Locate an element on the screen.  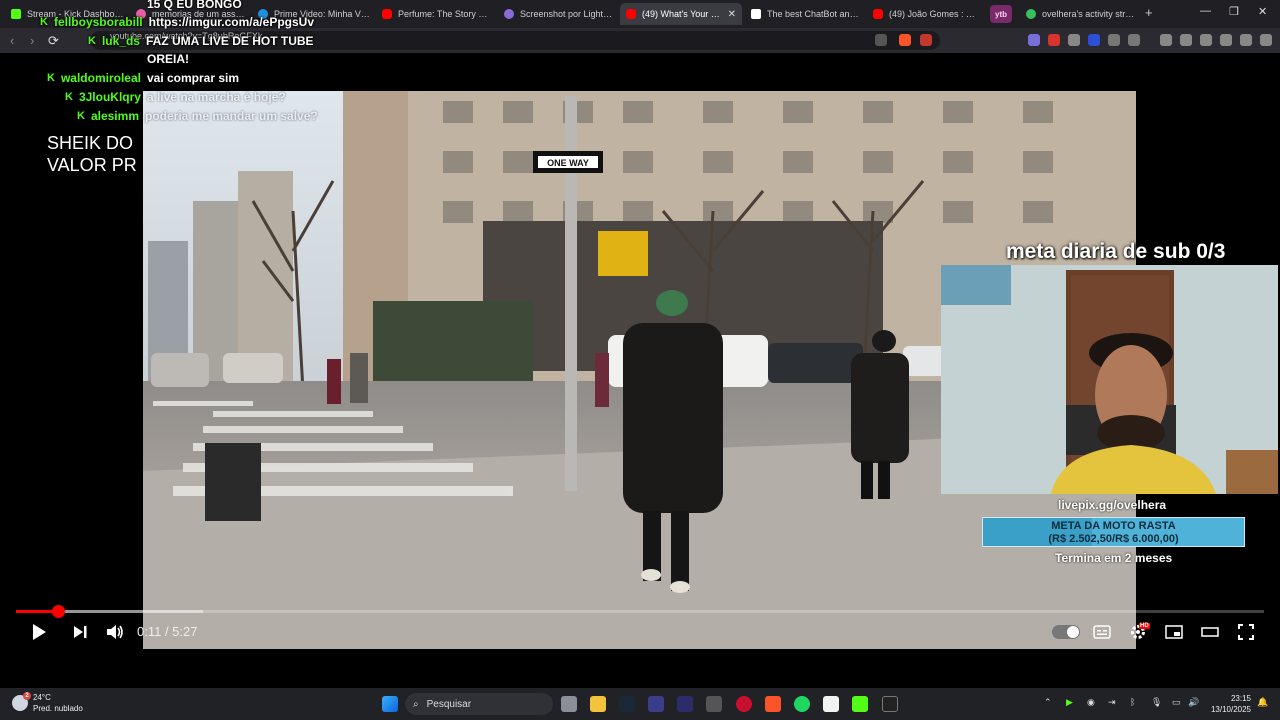
notifications-icon: 🔔 is located at coordinates (1262, 702).